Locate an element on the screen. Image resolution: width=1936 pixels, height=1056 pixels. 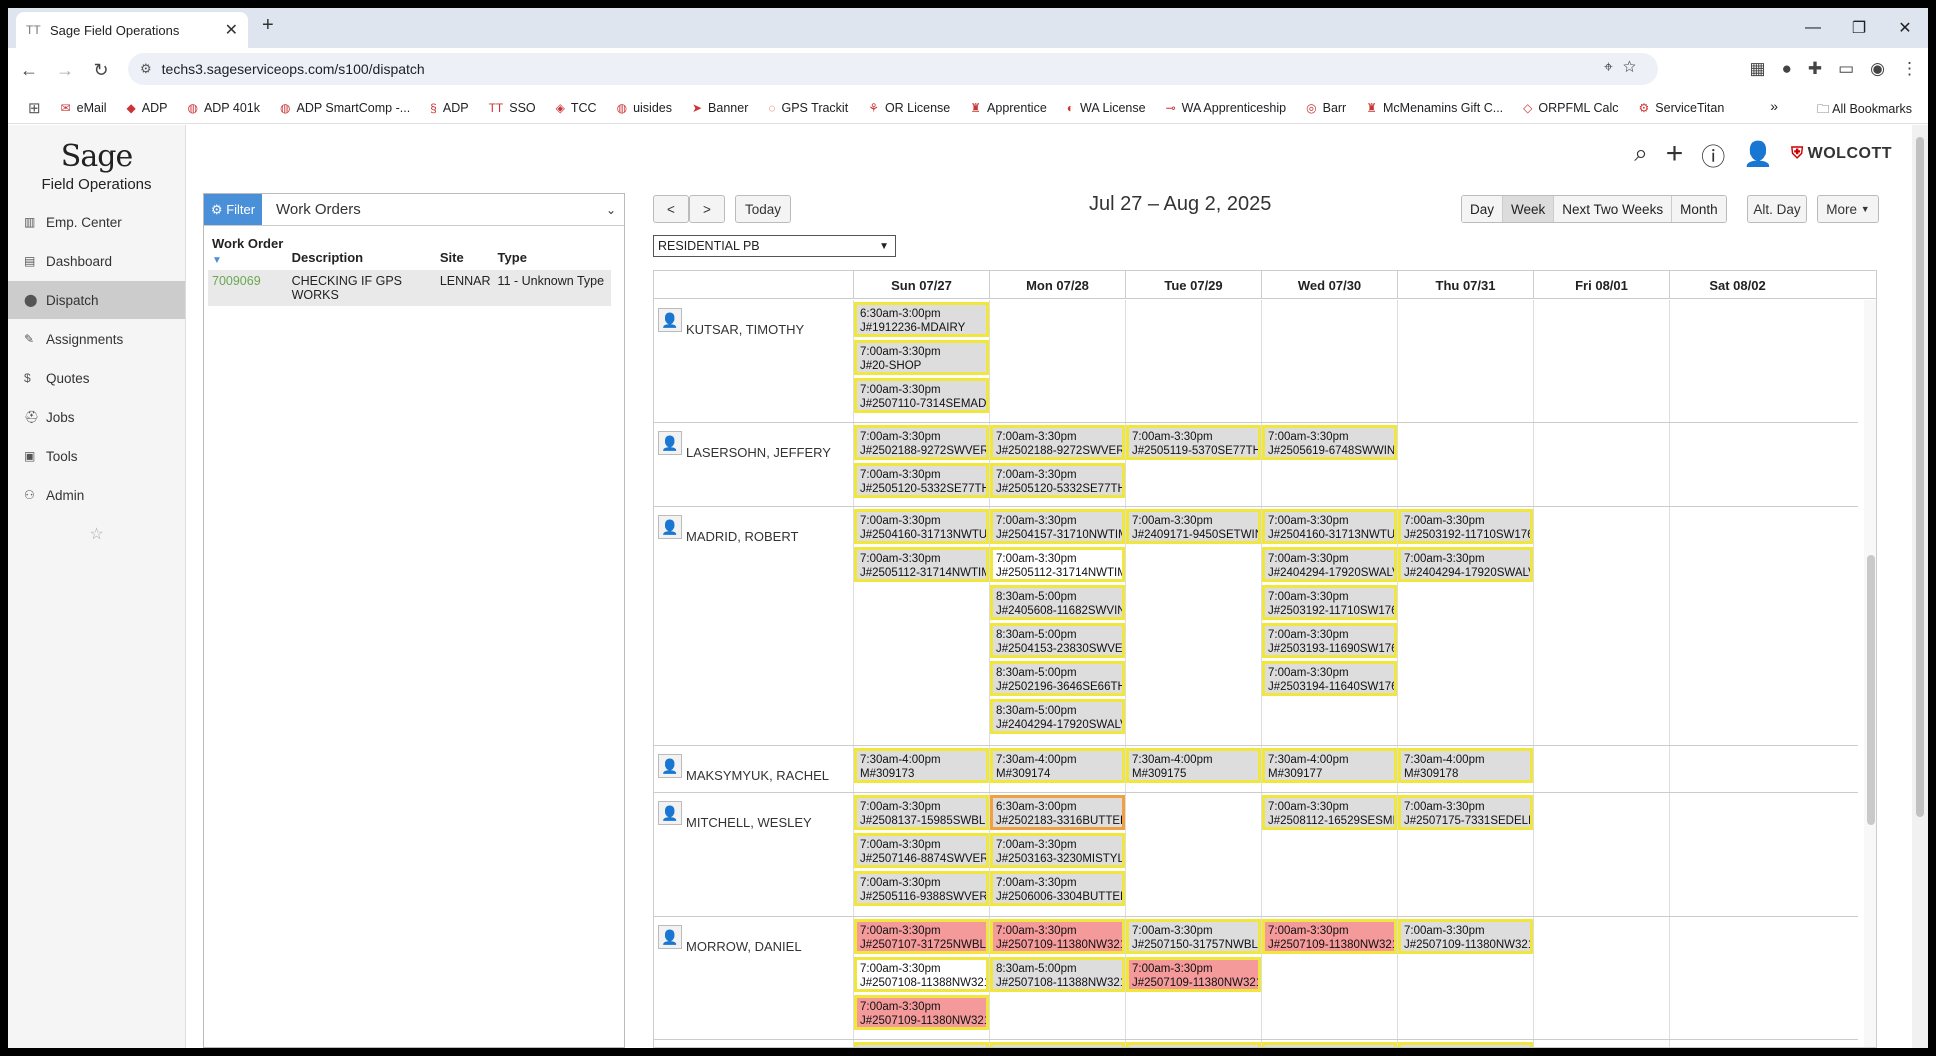
schedule-event: 8:30am-5:00pm J#2405608-11682SWVINE is located at coordinates (1057, 602).